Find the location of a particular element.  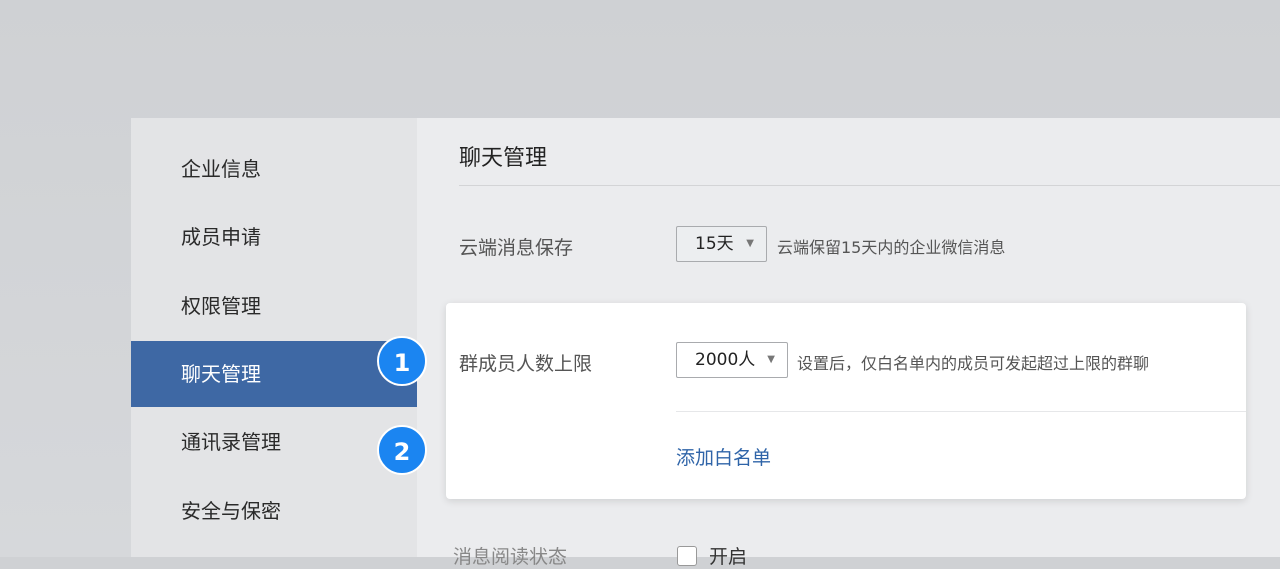

sidebar-item-permissions: 权限管理 is located at coordinates (274, 306).